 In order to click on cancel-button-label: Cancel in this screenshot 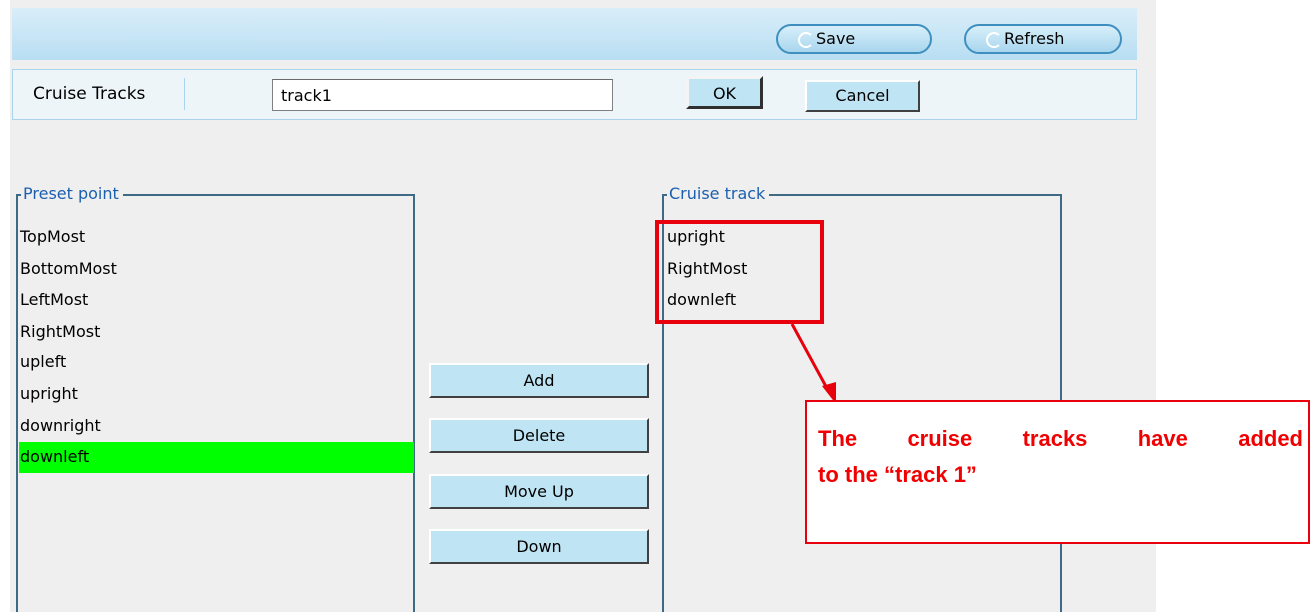, I will do `click(862, 95)`.